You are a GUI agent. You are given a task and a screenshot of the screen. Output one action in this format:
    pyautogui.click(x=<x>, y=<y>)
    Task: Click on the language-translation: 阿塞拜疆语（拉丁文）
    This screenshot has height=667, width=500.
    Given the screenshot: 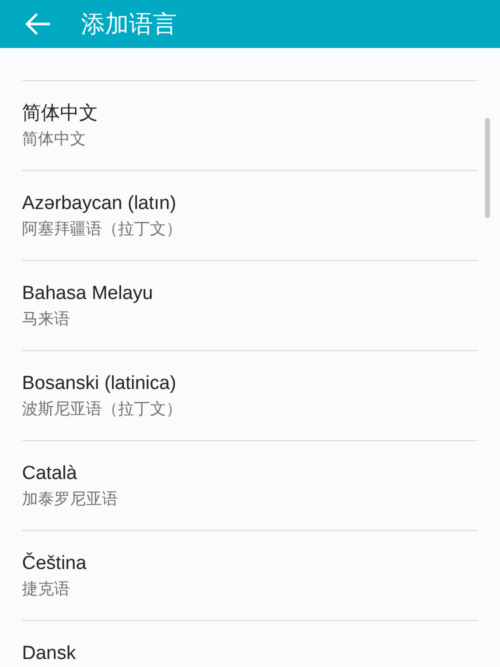 What is the action you would take?
    pyautogui.click(x=102, y=229)
    